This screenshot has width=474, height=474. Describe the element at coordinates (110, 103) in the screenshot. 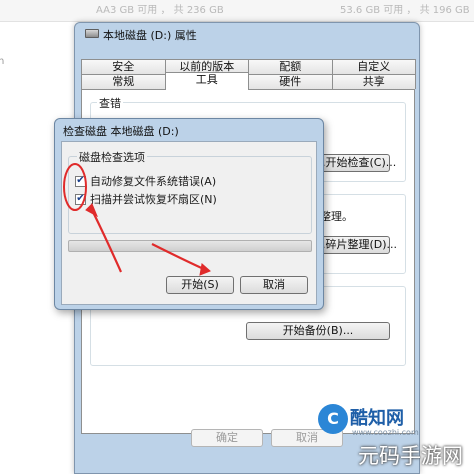

I see `error-check-group-label: 查错` at that location.